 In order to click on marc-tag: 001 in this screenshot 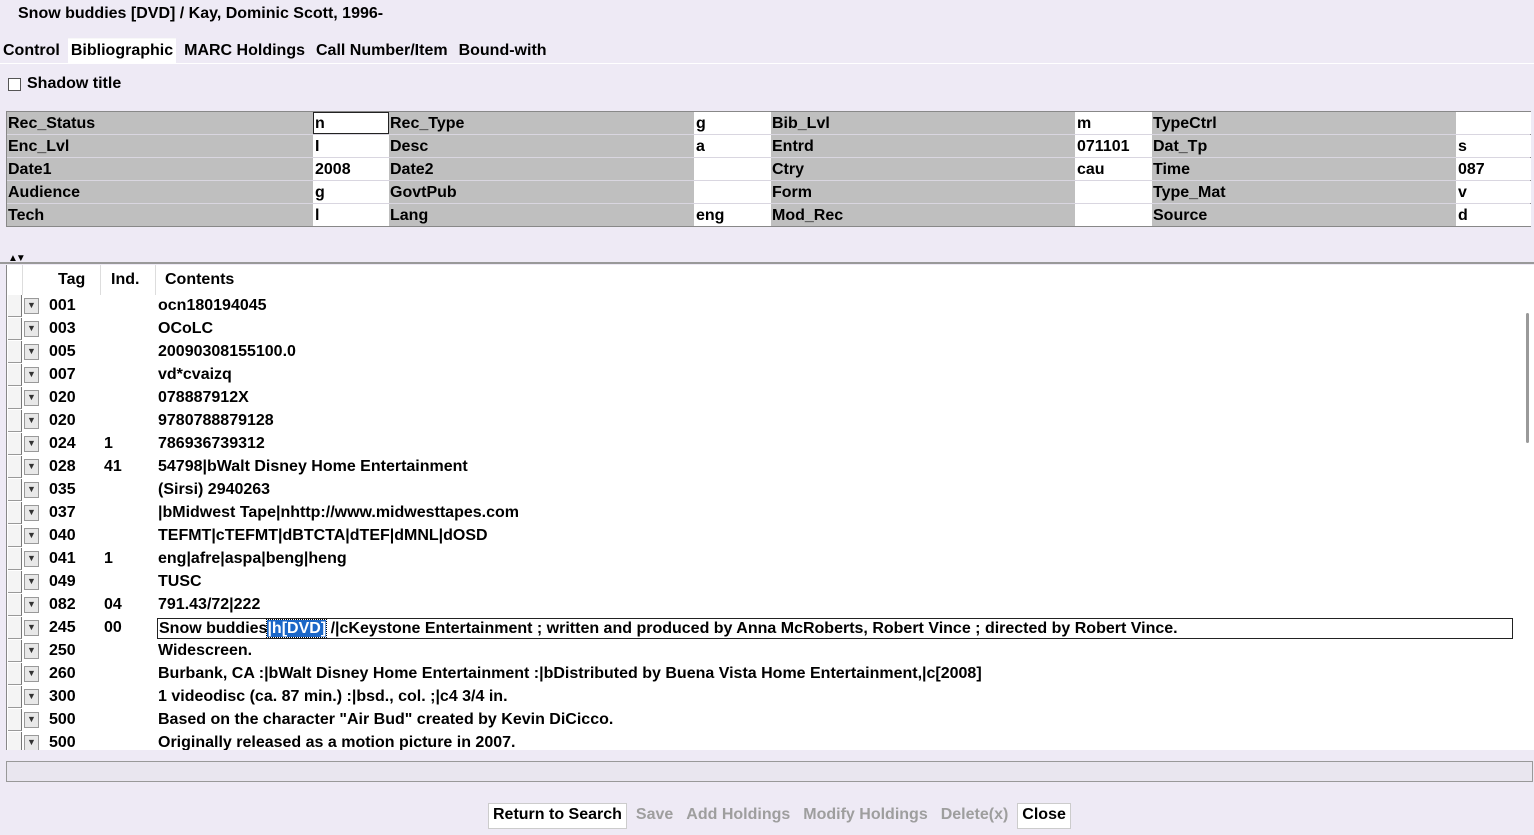, I will do `click(62, 306)`.